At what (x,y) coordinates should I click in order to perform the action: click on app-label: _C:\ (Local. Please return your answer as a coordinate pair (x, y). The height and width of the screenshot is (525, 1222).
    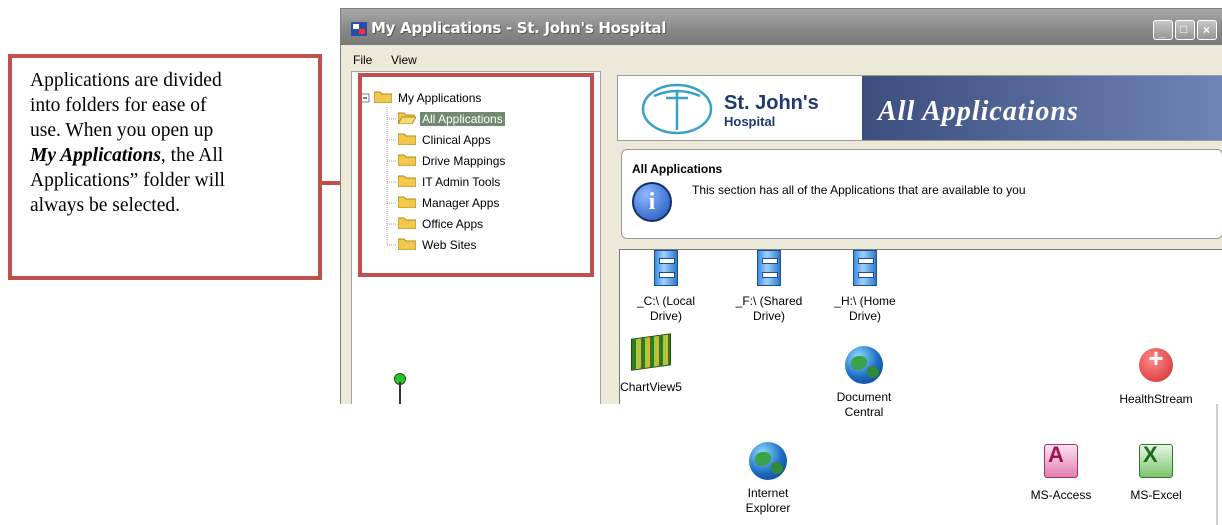
    Looking at the image, I should click on (666, 301).